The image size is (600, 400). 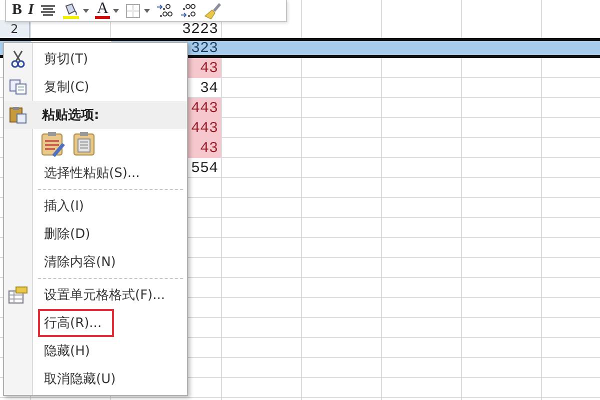 What do you see at coordinates (67, 351) in the screenshot?
I see `menu-item: 隐藏(H)` at bounding box center [67, 351].